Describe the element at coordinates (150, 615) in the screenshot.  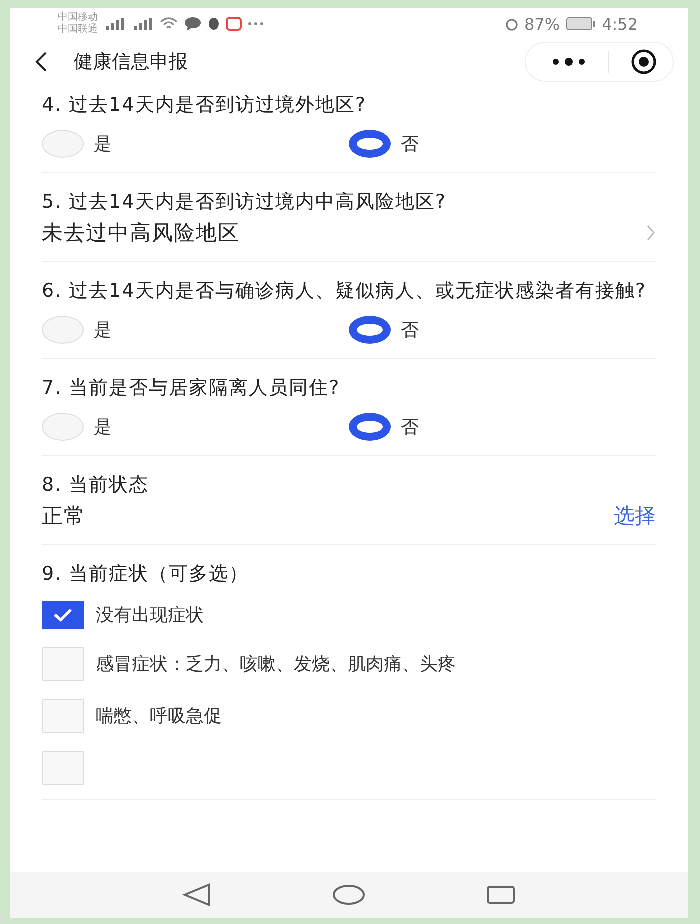
I see `option-label: 没有出现症状` at that location.